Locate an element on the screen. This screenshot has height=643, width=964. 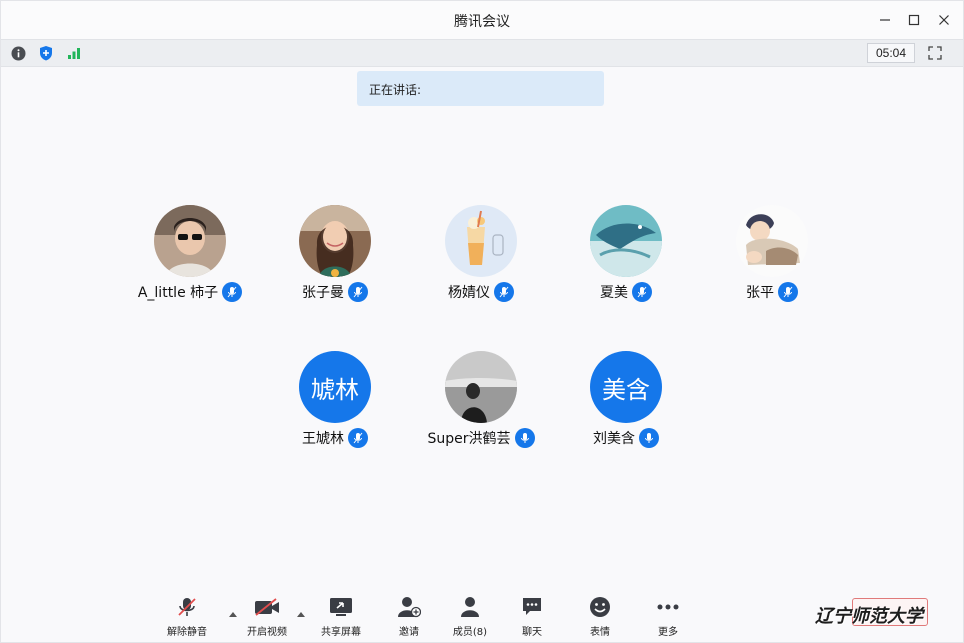
participant-tile: A_little 柿子 is located at coordinates (190, 260).